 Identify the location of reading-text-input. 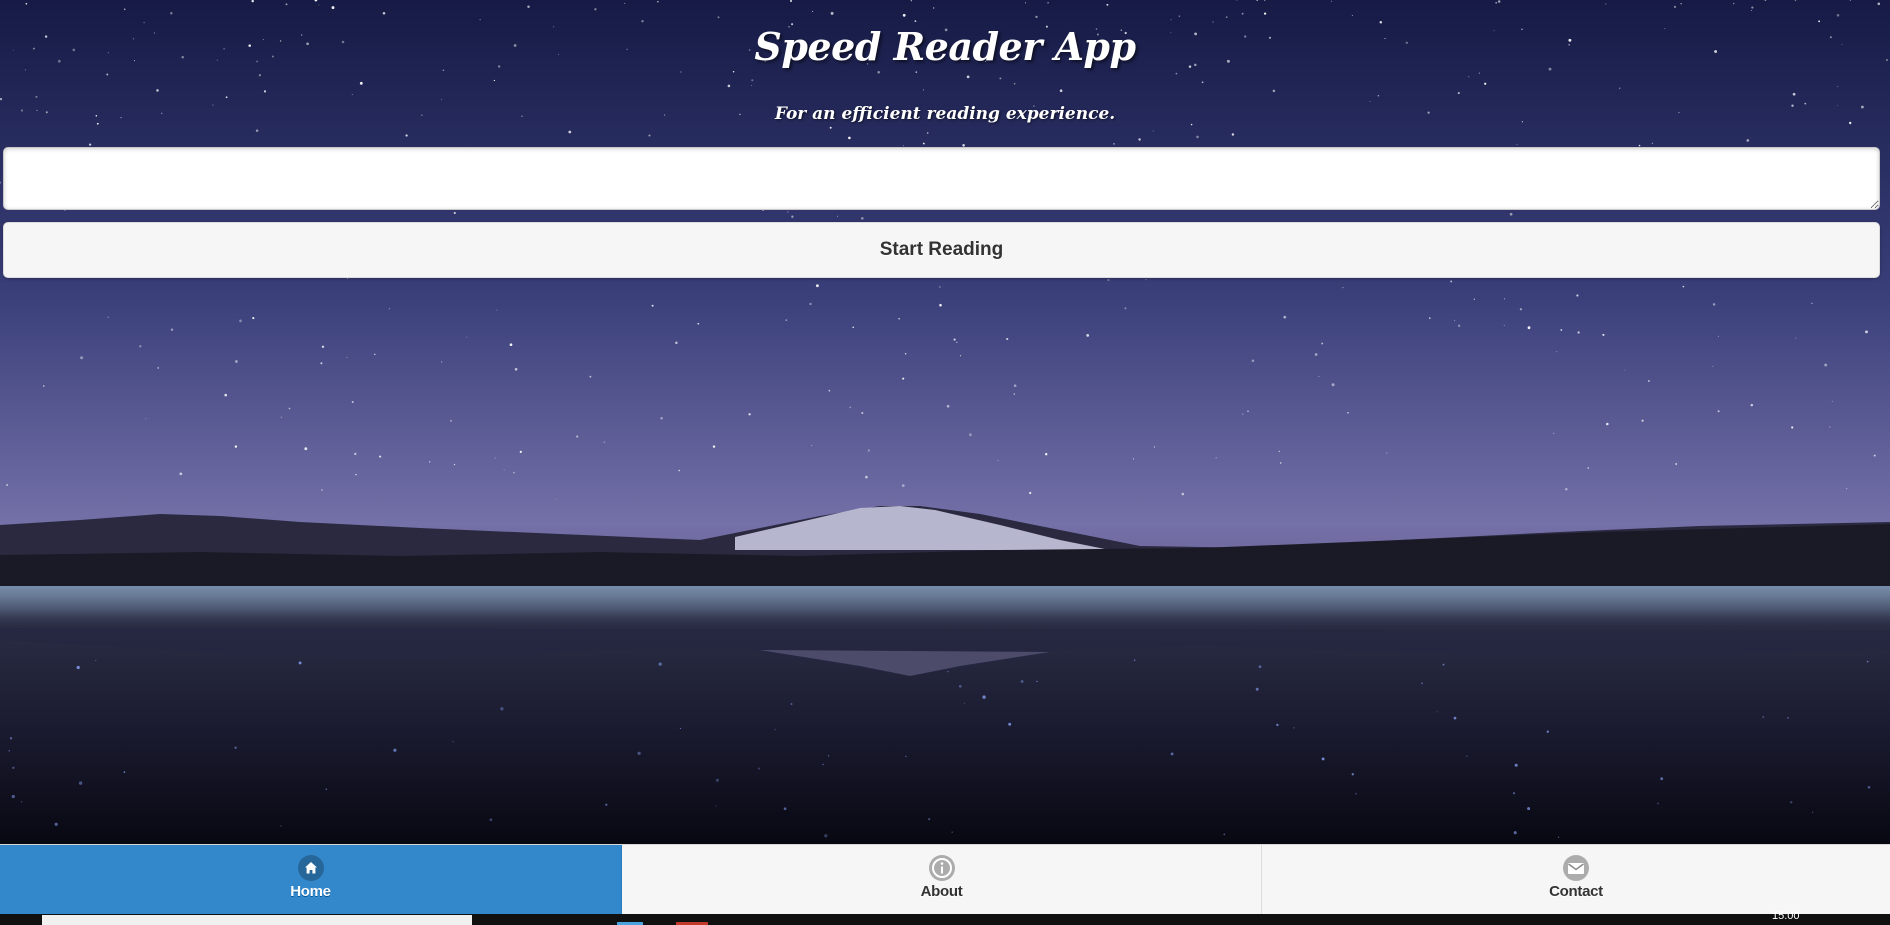
(941, 178).